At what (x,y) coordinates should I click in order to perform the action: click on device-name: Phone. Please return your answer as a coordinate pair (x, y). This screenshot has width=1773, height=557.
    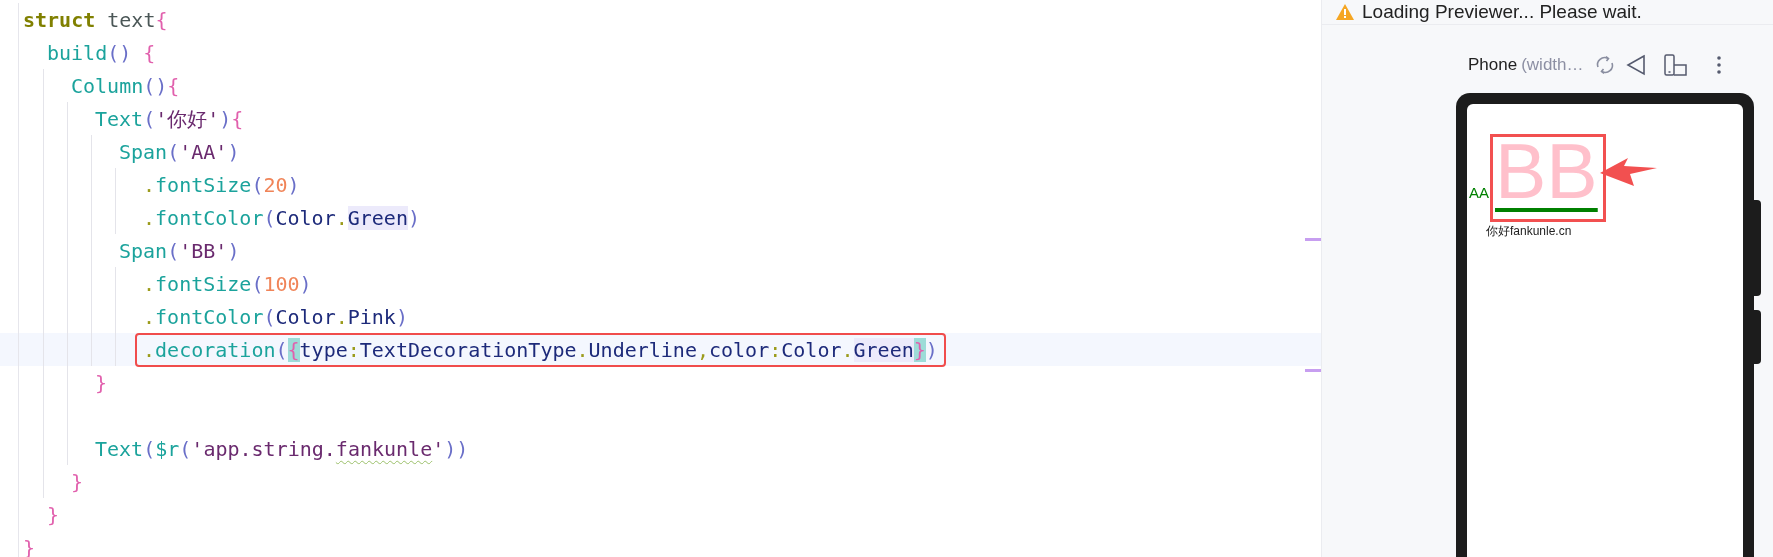
    Looking at the image, I should click on (1493, 65).